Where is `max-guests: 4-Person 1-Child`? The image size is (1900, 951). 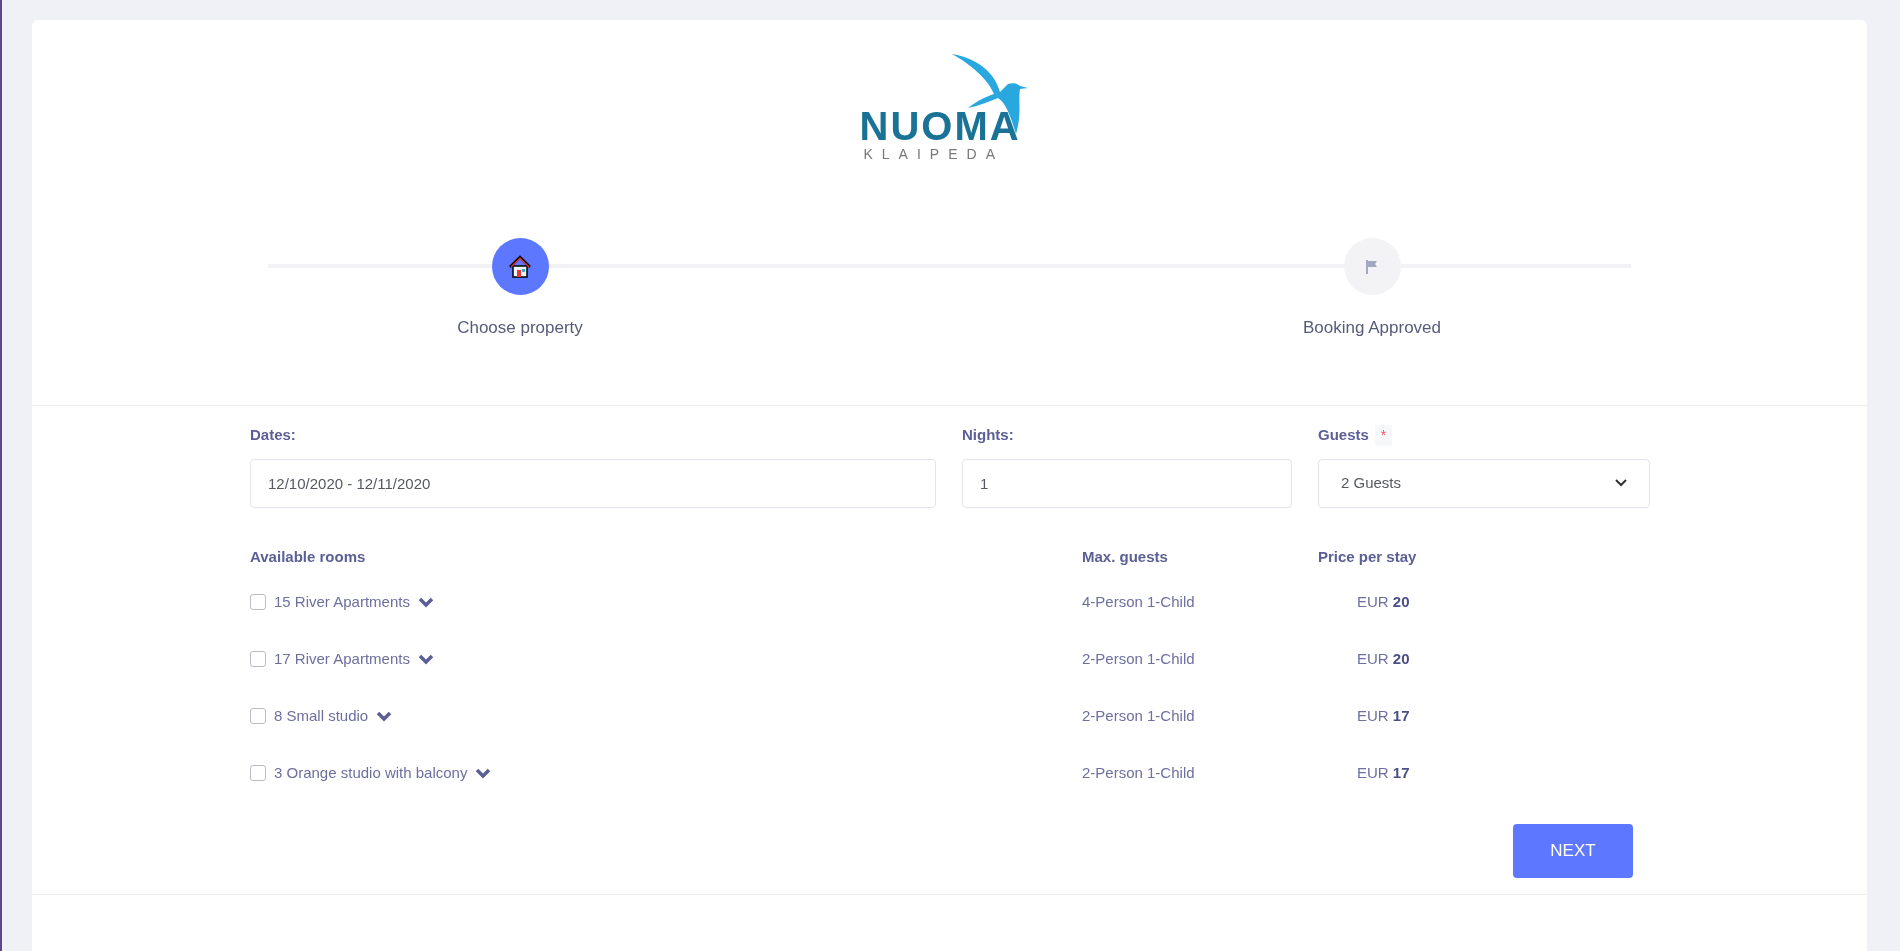
max-guests: 4-Person 1-Child is located at coordinates (1138, 601).